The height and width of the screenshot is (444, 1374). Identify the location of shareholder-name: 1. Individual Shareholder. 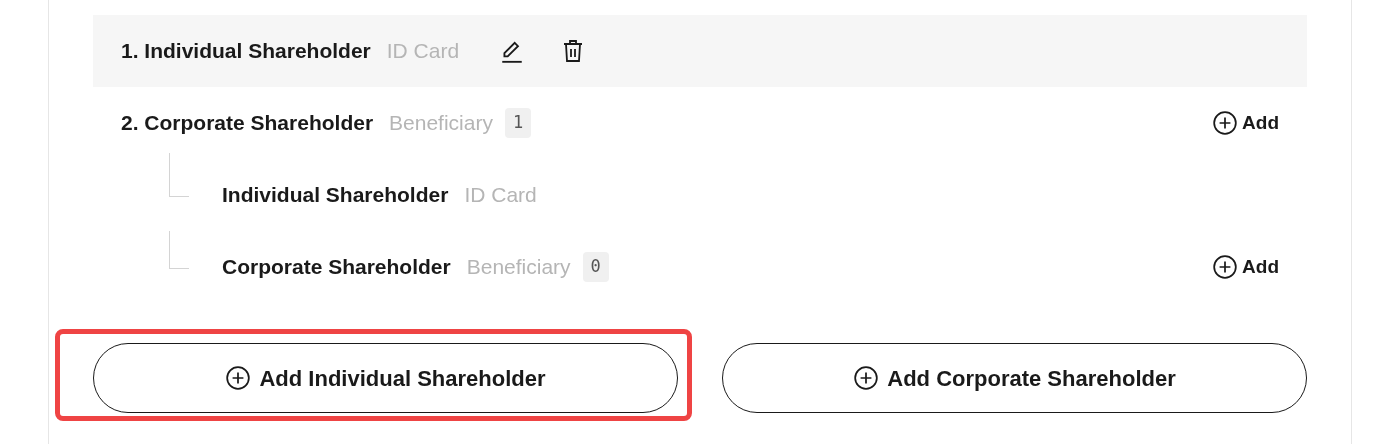
(246, 51).